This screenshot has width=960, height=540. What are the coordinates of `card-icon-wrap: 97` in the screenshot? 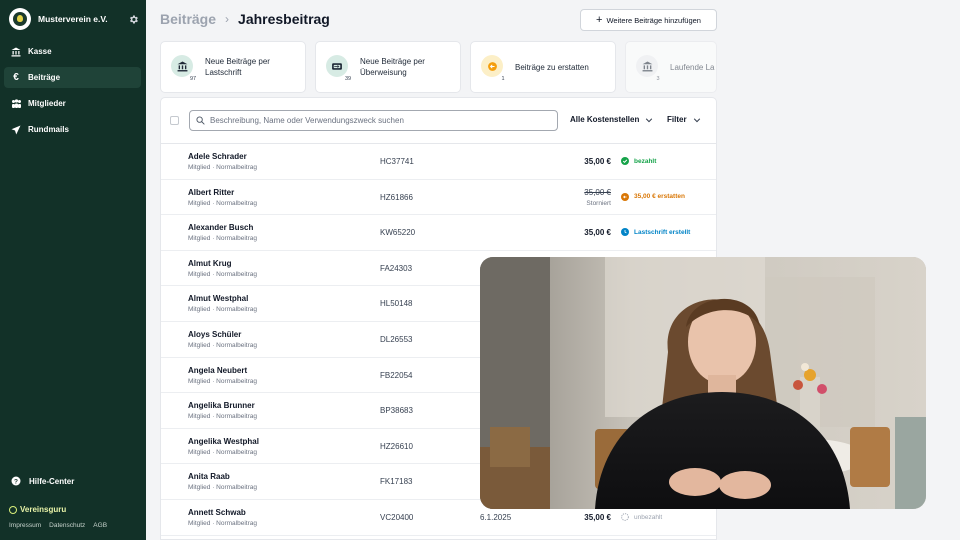 It's located at (185, 69).